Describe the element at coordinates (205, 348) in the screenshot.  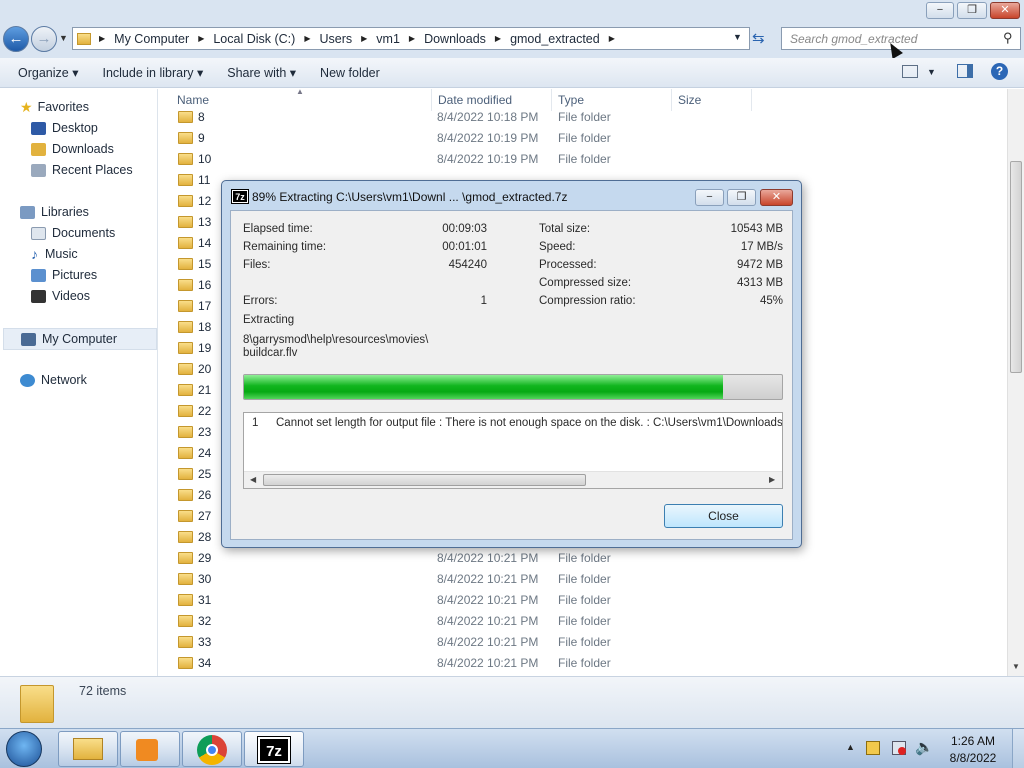
I see `file-name: 19` at that location.